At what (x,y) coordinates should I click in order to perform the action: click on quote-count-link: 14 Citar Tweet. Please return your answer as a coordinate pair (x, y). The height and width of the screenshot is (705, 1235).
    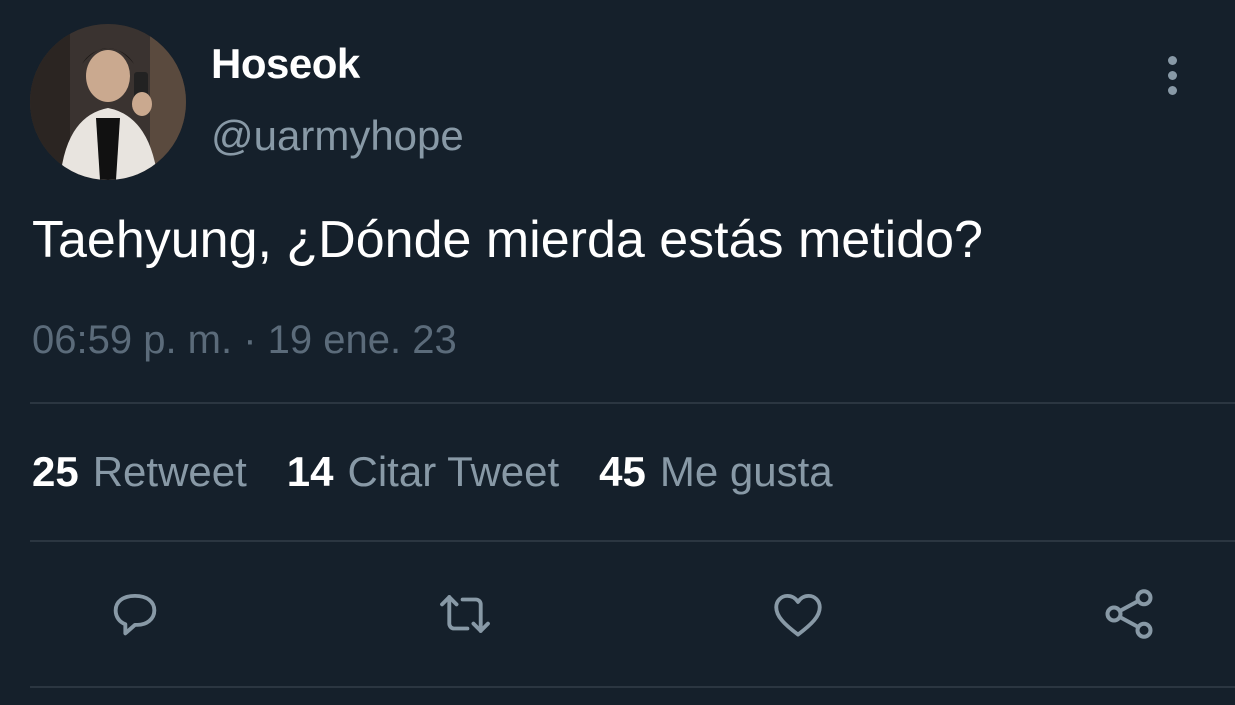
    Looking at the image, I should click on (423, 472).